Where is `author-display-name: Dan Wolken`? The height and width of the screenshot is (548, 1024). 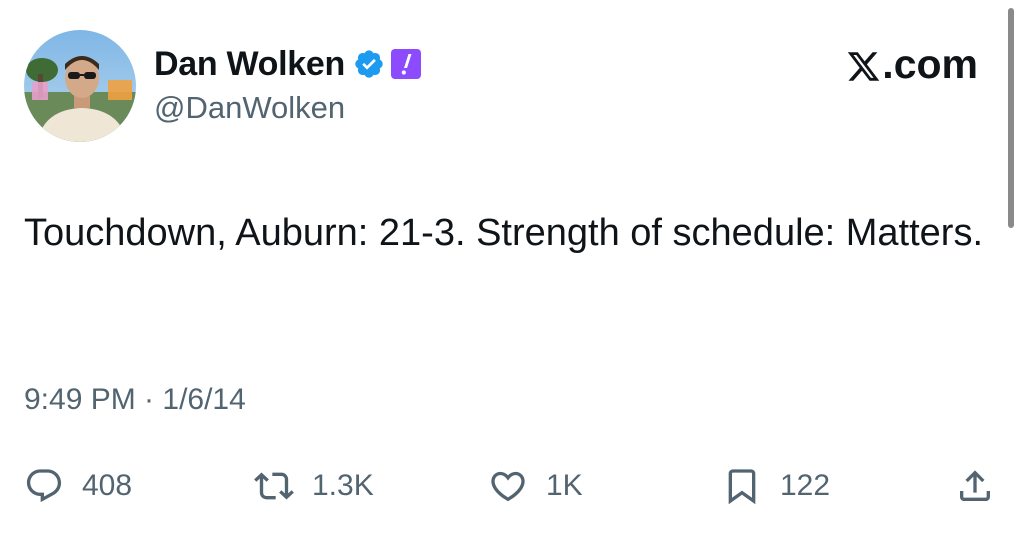
author-display-name: Dan Wolken is located at coordinates (249, 64).